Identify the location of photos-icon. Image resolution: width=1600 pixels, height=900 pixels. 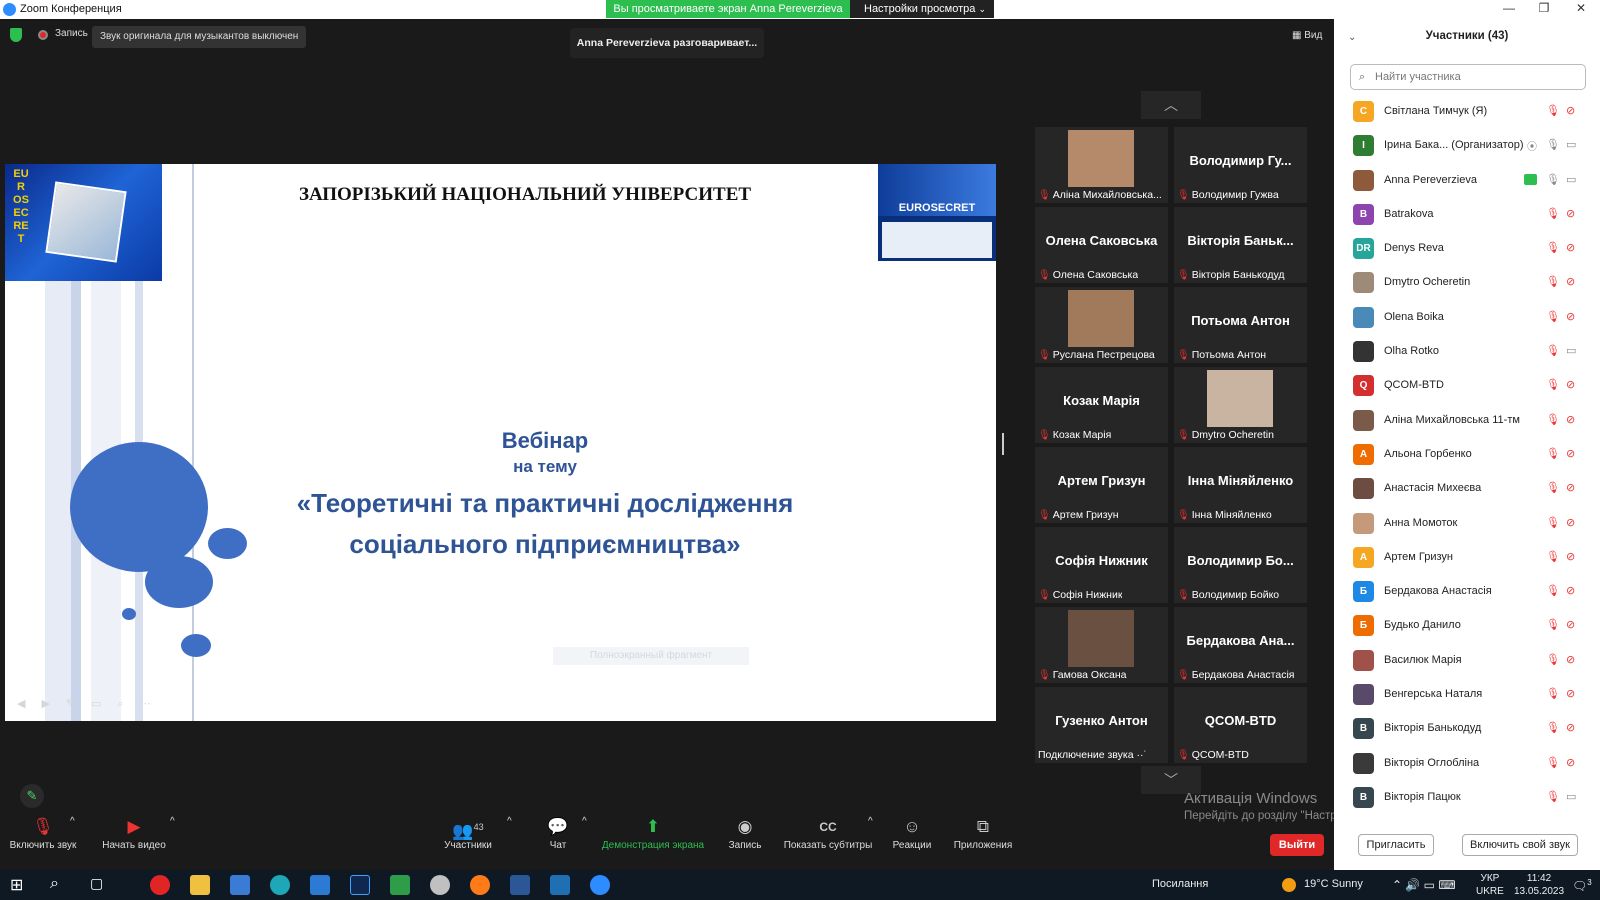
(560, 885).